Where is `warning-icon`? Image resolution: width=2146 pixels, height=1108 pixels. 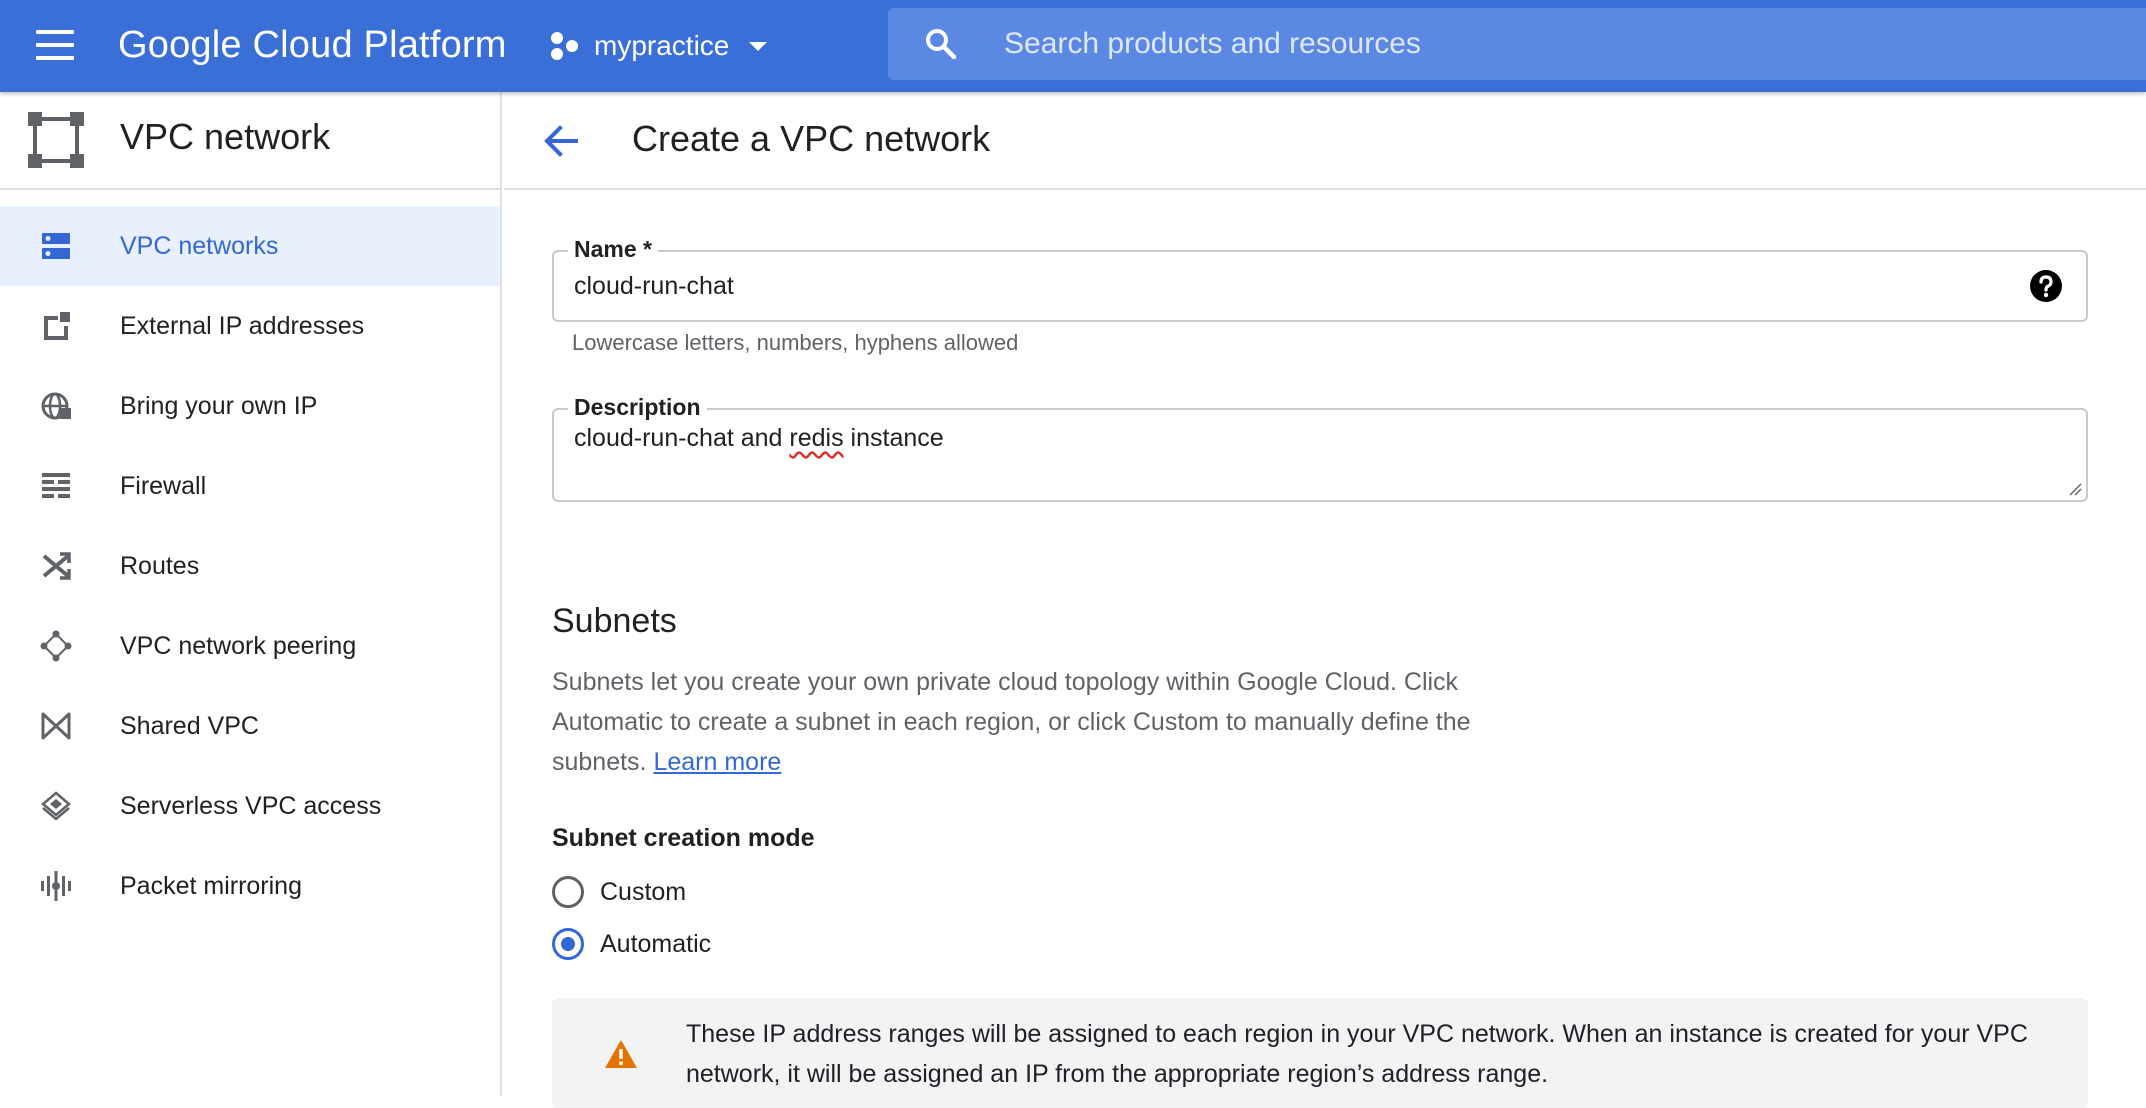
warning-icon is located at coordinates (621, 1054).